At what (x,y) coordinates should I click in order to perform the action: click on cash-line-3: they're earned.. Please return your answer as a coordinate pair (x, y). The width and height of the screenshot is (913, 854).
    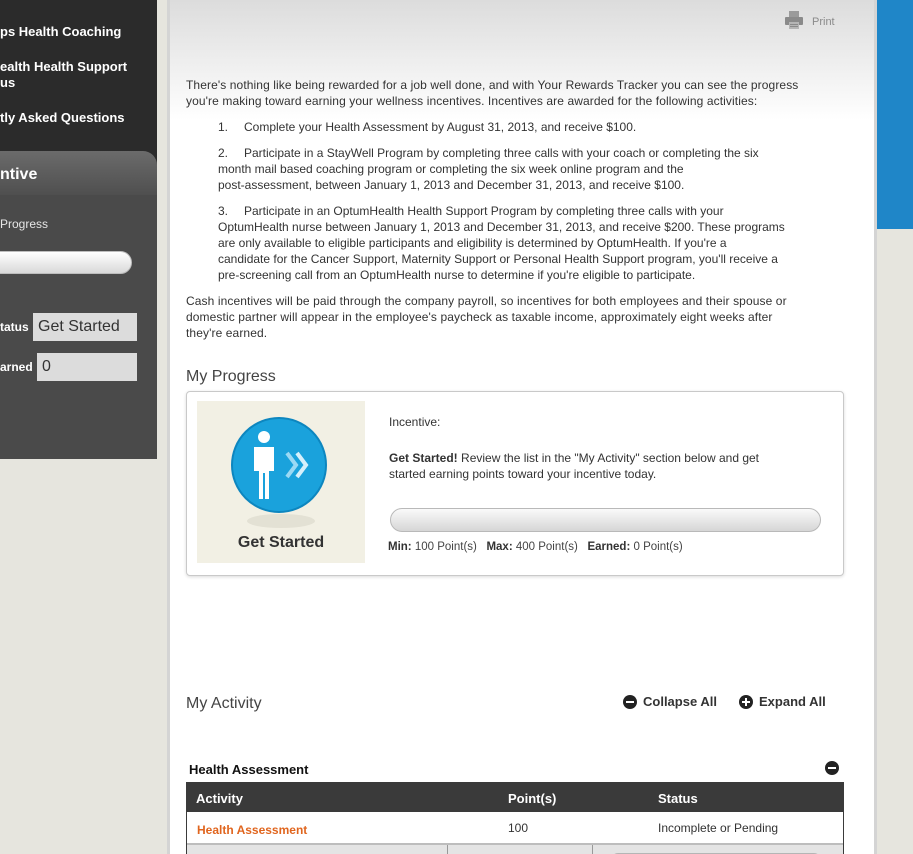
    Looking at the image, I should click on (227, 333).